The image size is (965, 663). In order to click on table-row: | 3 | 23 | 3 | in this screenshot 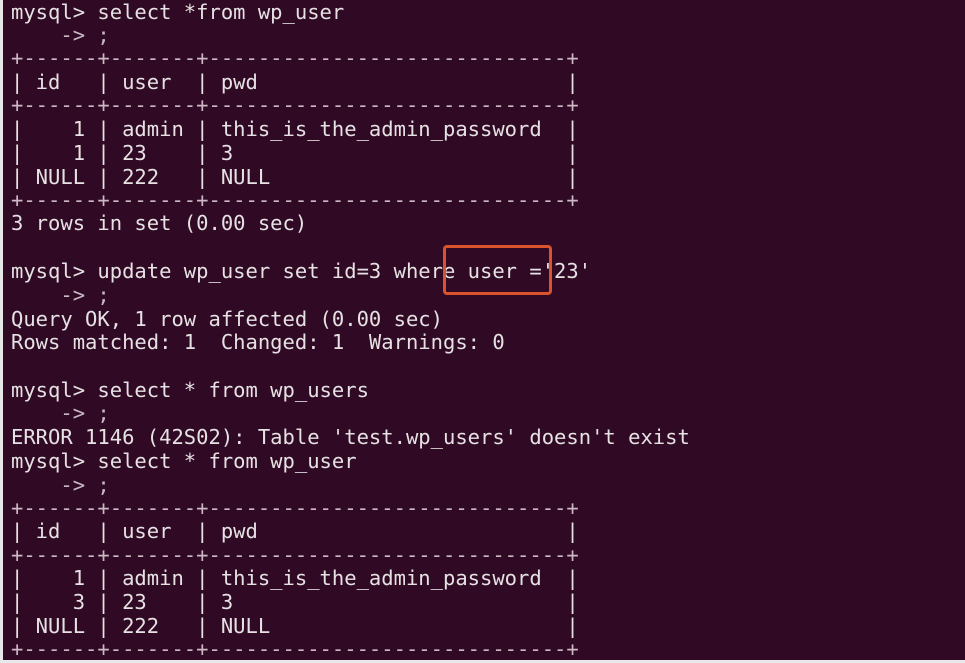, I will do `click(295, 602)`.